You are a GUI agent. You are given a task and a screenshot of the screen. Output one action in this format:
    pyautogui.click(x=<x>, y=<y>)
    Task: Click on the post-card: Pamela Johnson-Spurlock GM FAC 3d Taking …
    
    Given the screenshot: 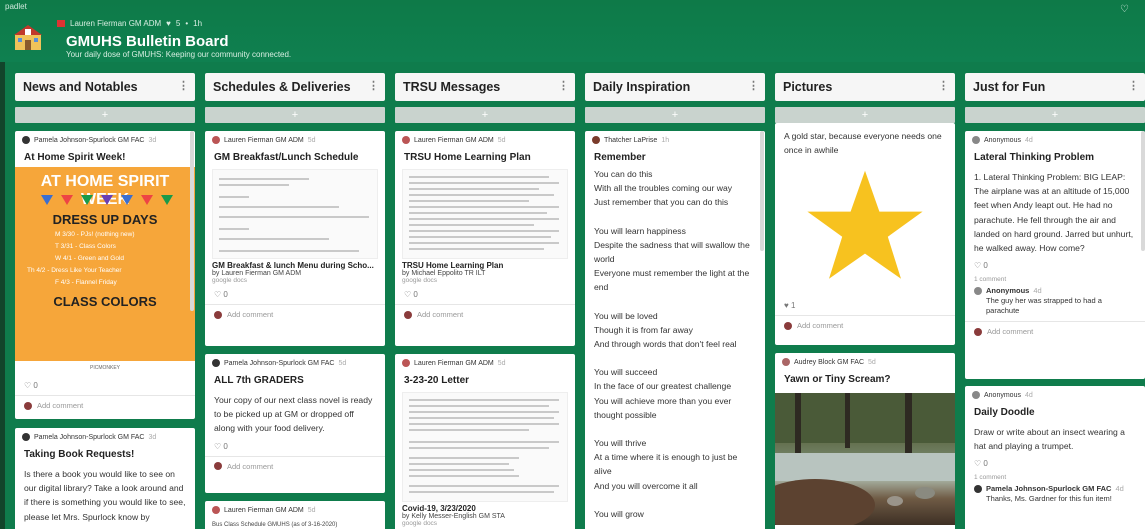 What is the action you would take?
    pyautogui.click(x=105, y=478)
    